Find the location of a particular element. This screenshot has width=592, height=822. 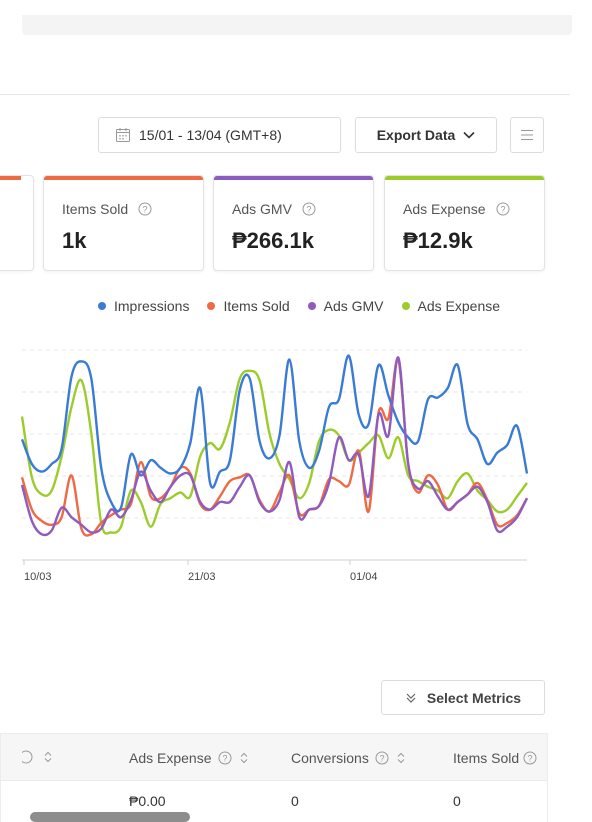

x-tick-label: 01/04 is located at coordinates (364, 577).